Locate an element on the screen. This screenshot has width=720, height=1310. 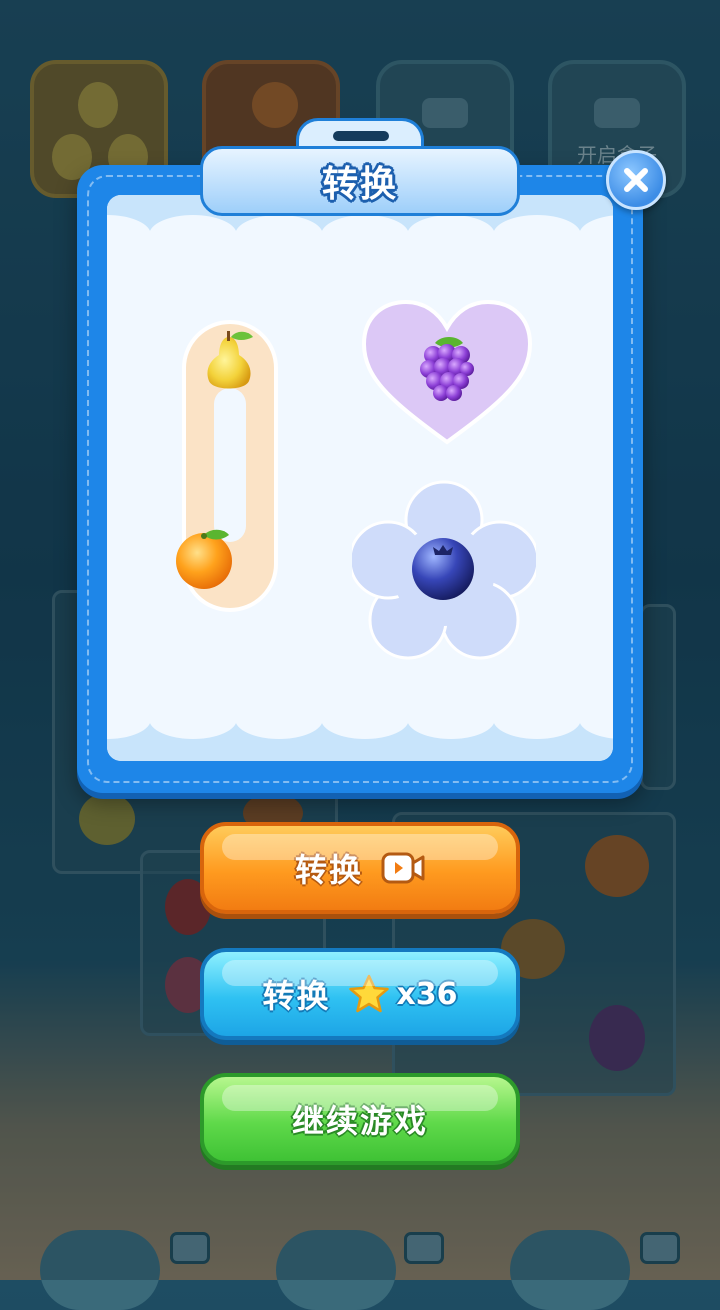
convert-video-button: 转换 is located at coordinates (360, 868).